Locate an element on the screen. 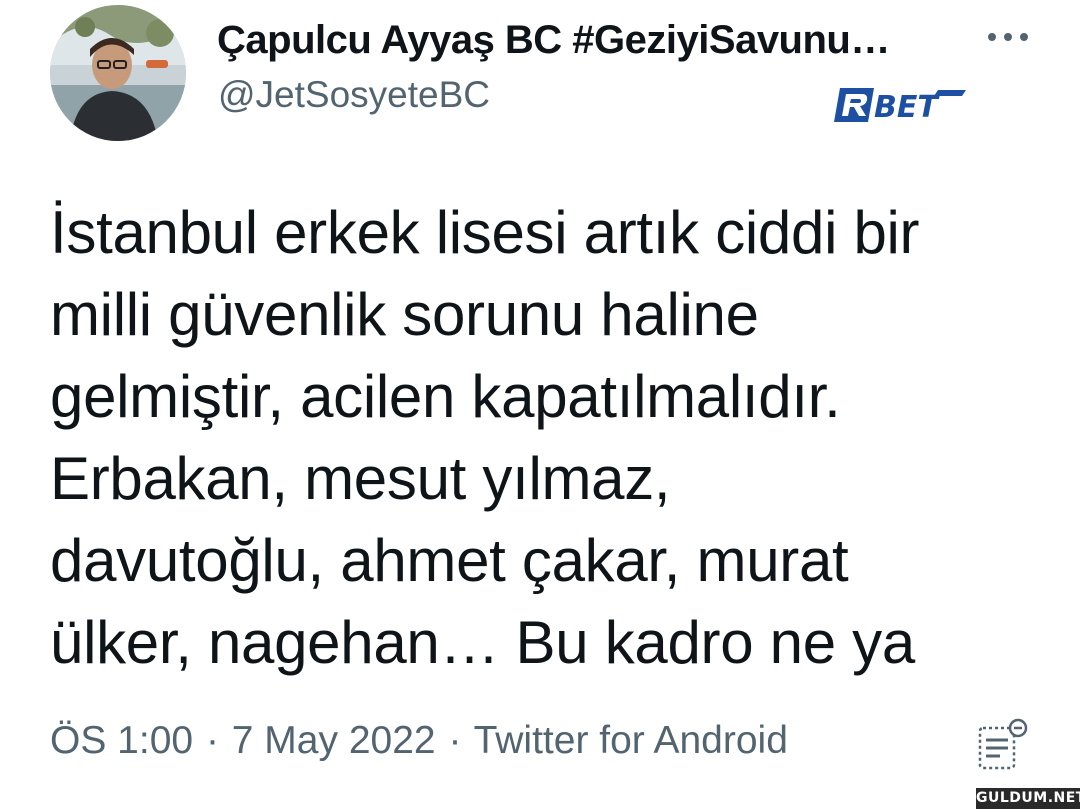 This screenshot has height=809, width=1080. analytics-icon is located at coordinates (1003, 744).